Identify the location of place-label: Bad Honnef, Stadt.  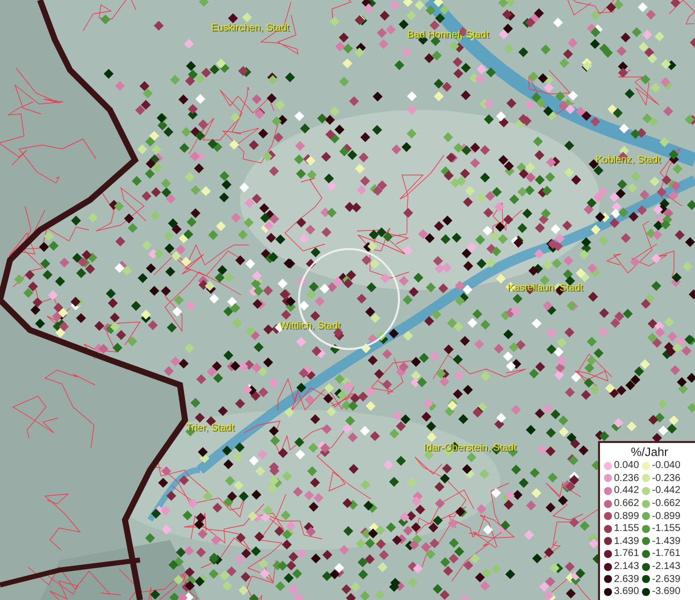
(448, 35).